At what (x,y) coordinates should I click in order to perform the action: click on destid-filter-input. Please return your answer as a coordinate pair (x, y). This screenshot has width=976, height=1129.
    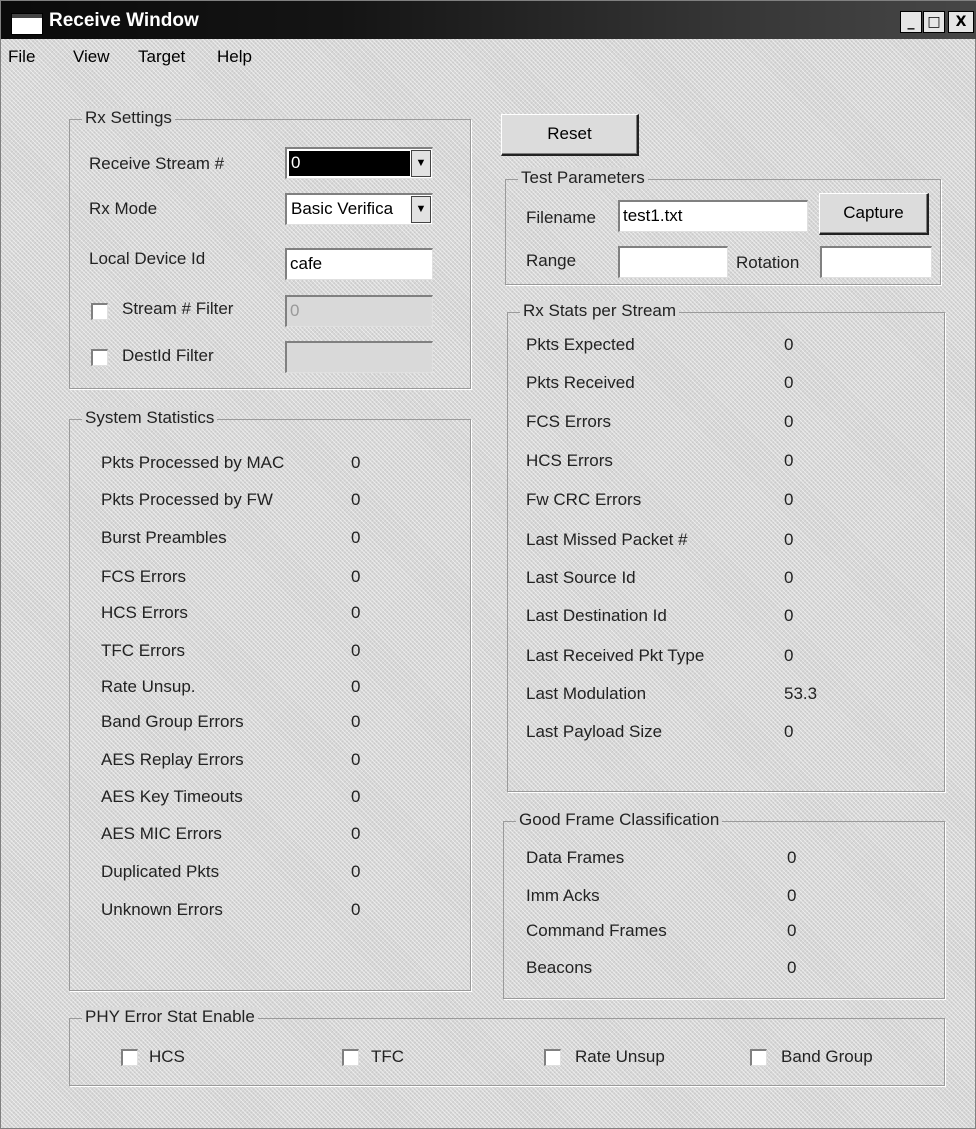
    Looking at the image, I should click on (359, 357).